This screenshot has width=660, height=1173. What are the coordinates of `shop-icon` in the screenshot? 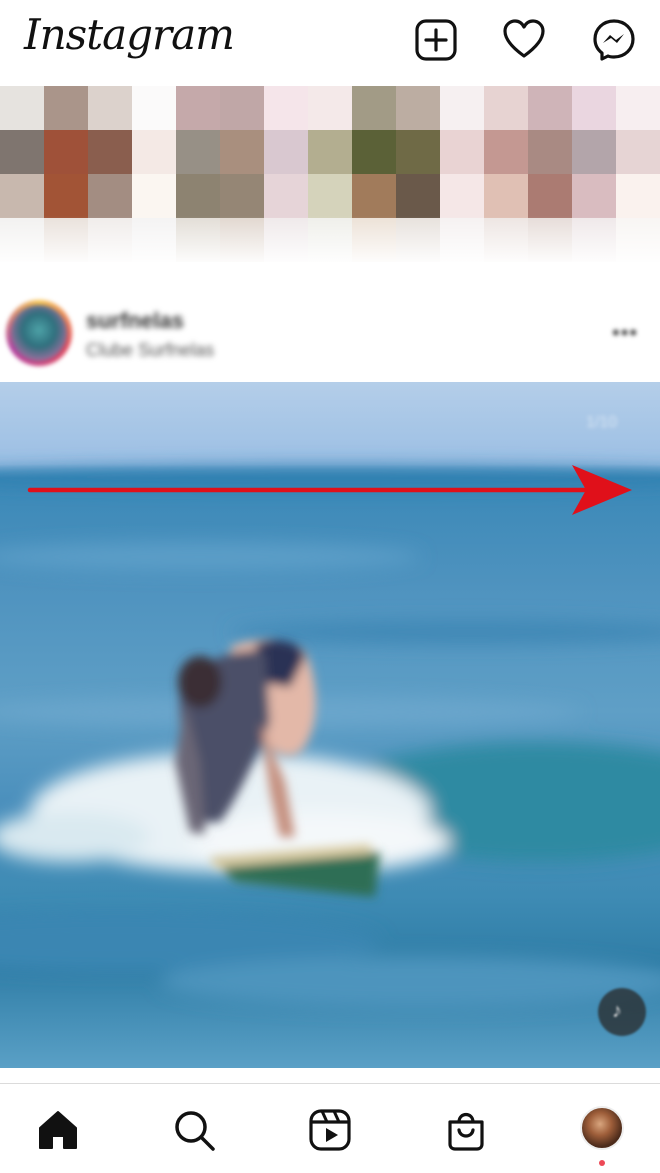 It's located at (466, 1130).